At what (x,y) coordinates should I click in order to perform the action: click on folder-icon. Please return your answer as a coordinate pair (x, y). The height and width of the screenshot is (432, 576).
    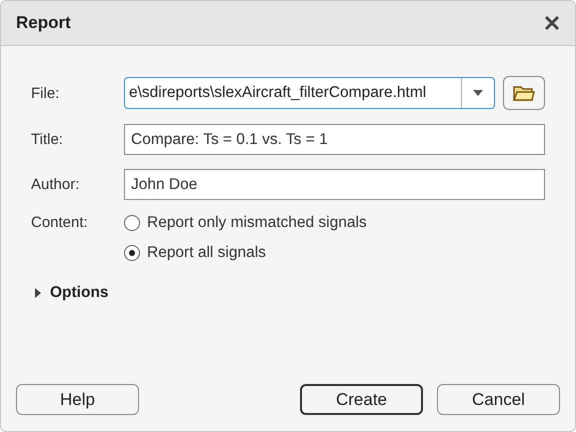
    Looking at the image, I should click on (524, 93).